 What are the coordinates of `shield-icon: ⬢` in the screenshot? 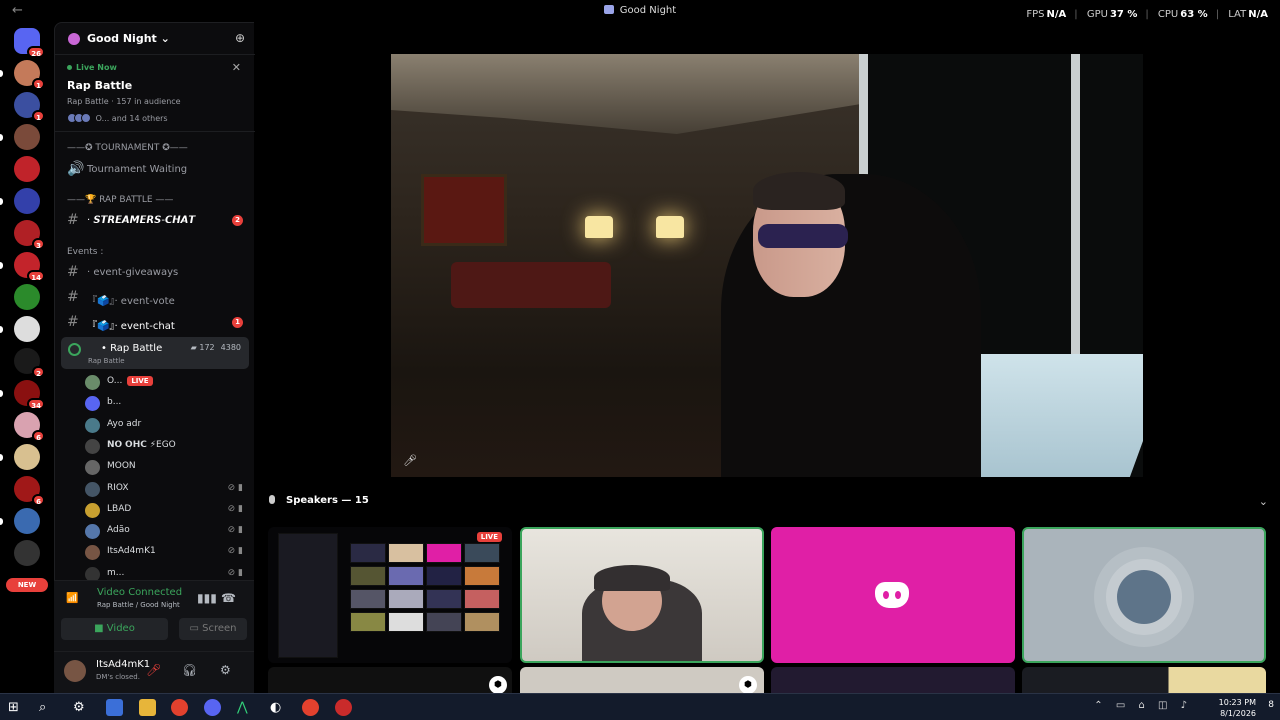 It's located at (498, 685).